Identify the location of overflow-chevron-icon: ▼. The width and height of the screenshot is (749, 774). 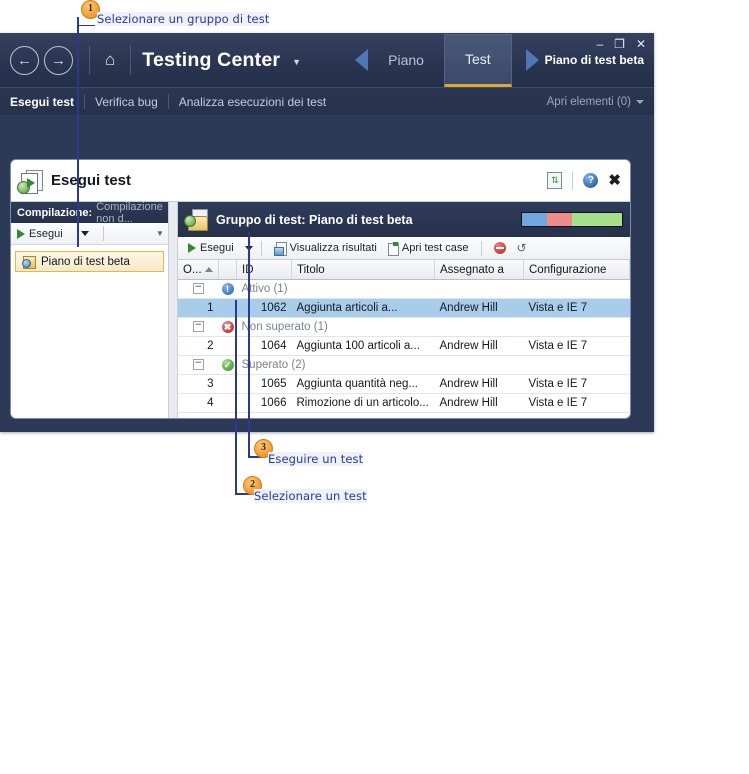
(162, 233).